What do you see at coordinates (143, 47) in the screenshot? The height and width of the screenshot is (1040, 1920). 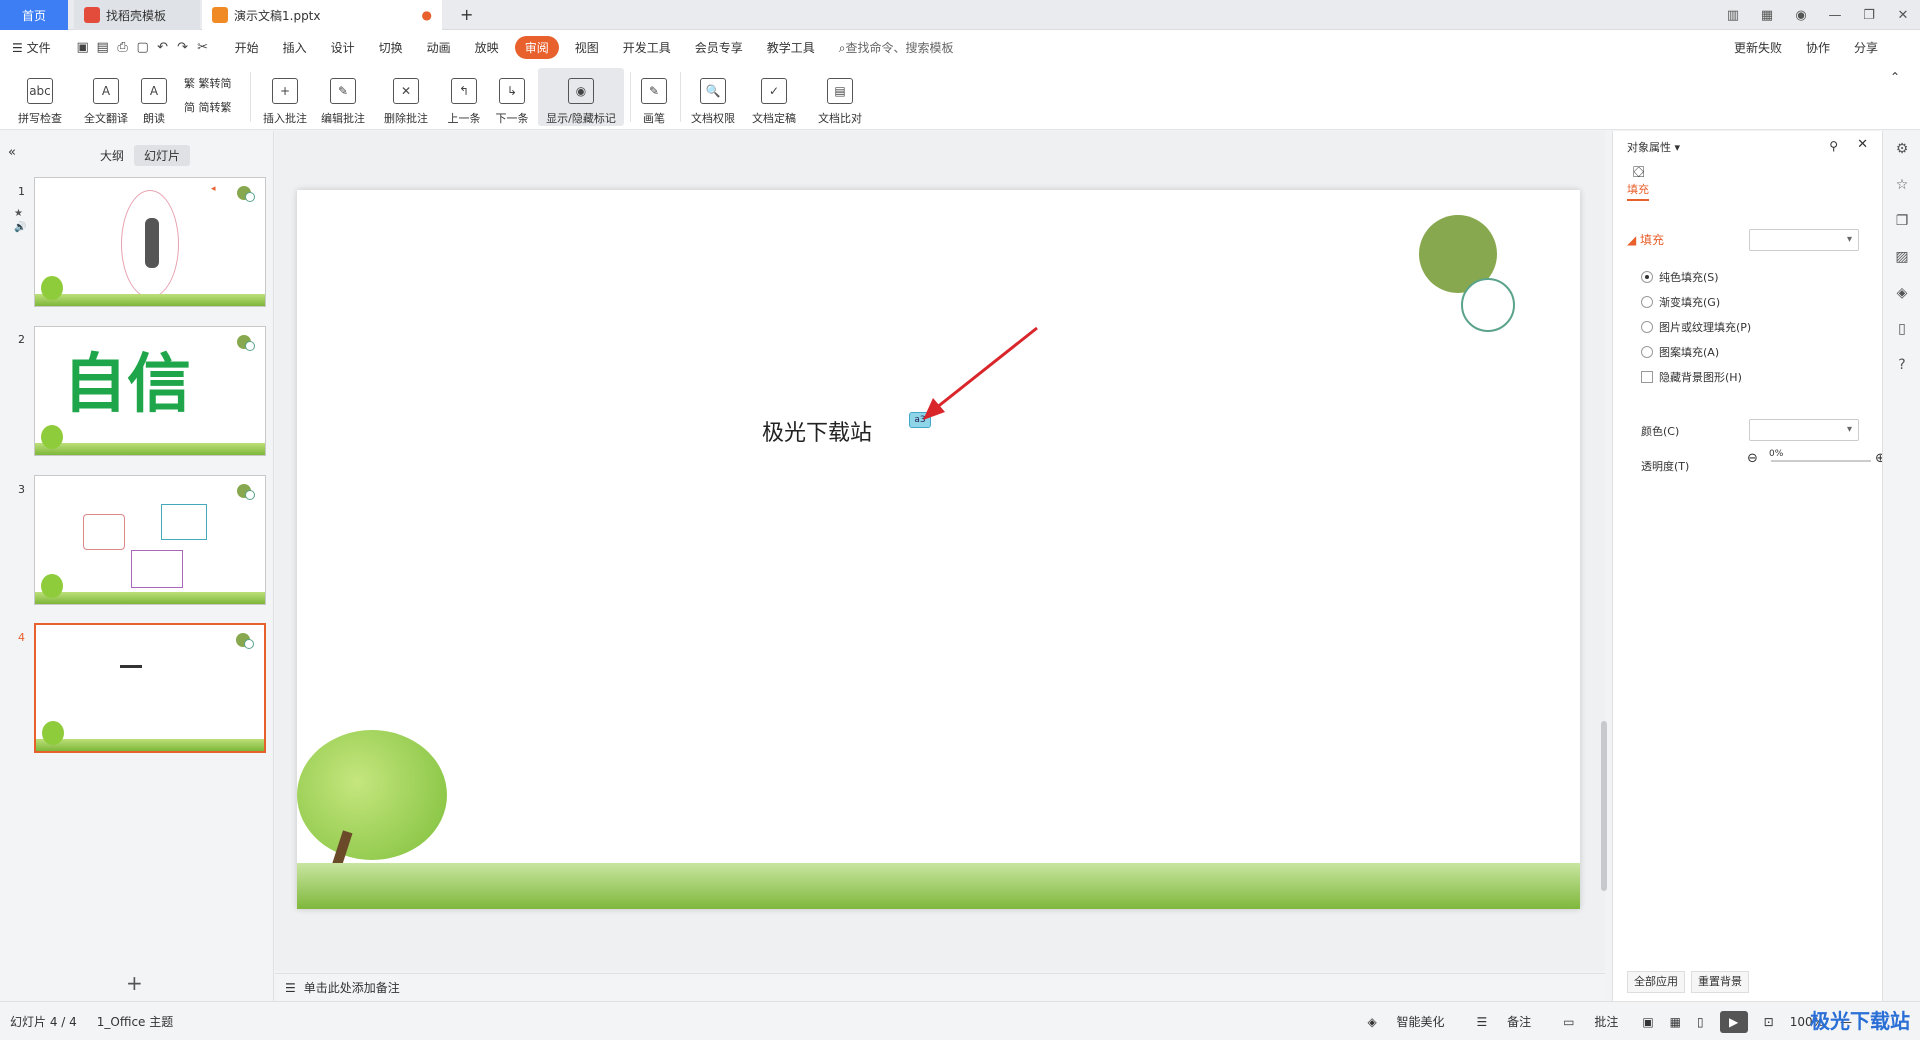 I see `preview-icon: ▢` at bounding box center [143, 47].